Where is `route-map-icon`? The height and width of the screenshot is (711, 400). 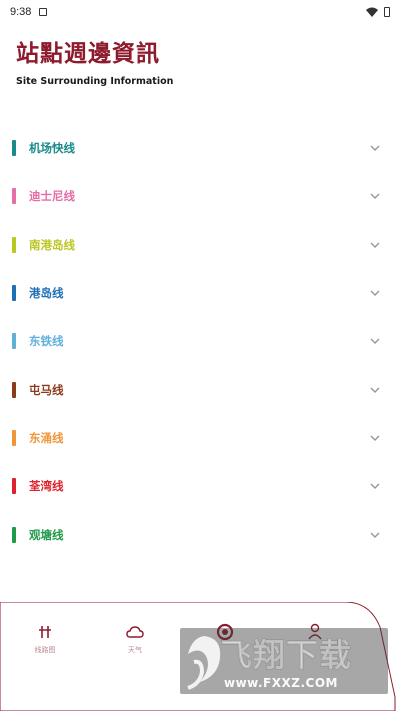
route-map-icon is located at coordinates (45, 632).